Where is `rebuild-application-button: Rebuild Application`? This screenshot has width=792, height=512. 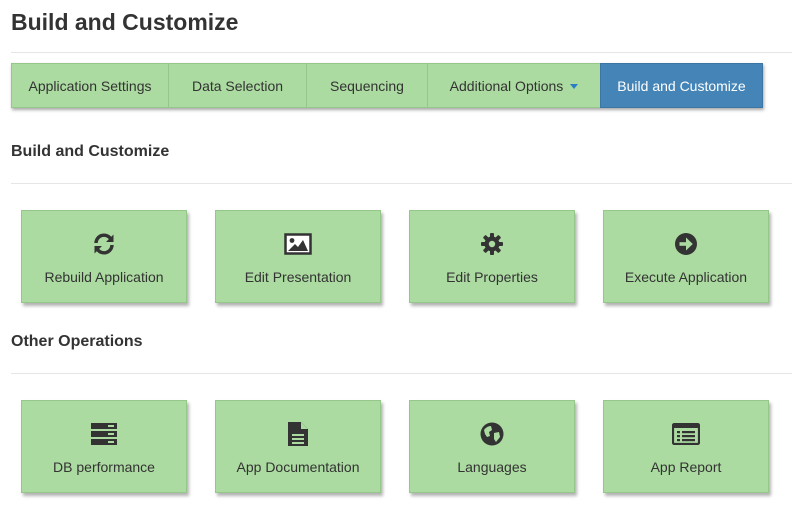
rebuild-application-button: Rebuild Application is located at coordinates (104, 256).